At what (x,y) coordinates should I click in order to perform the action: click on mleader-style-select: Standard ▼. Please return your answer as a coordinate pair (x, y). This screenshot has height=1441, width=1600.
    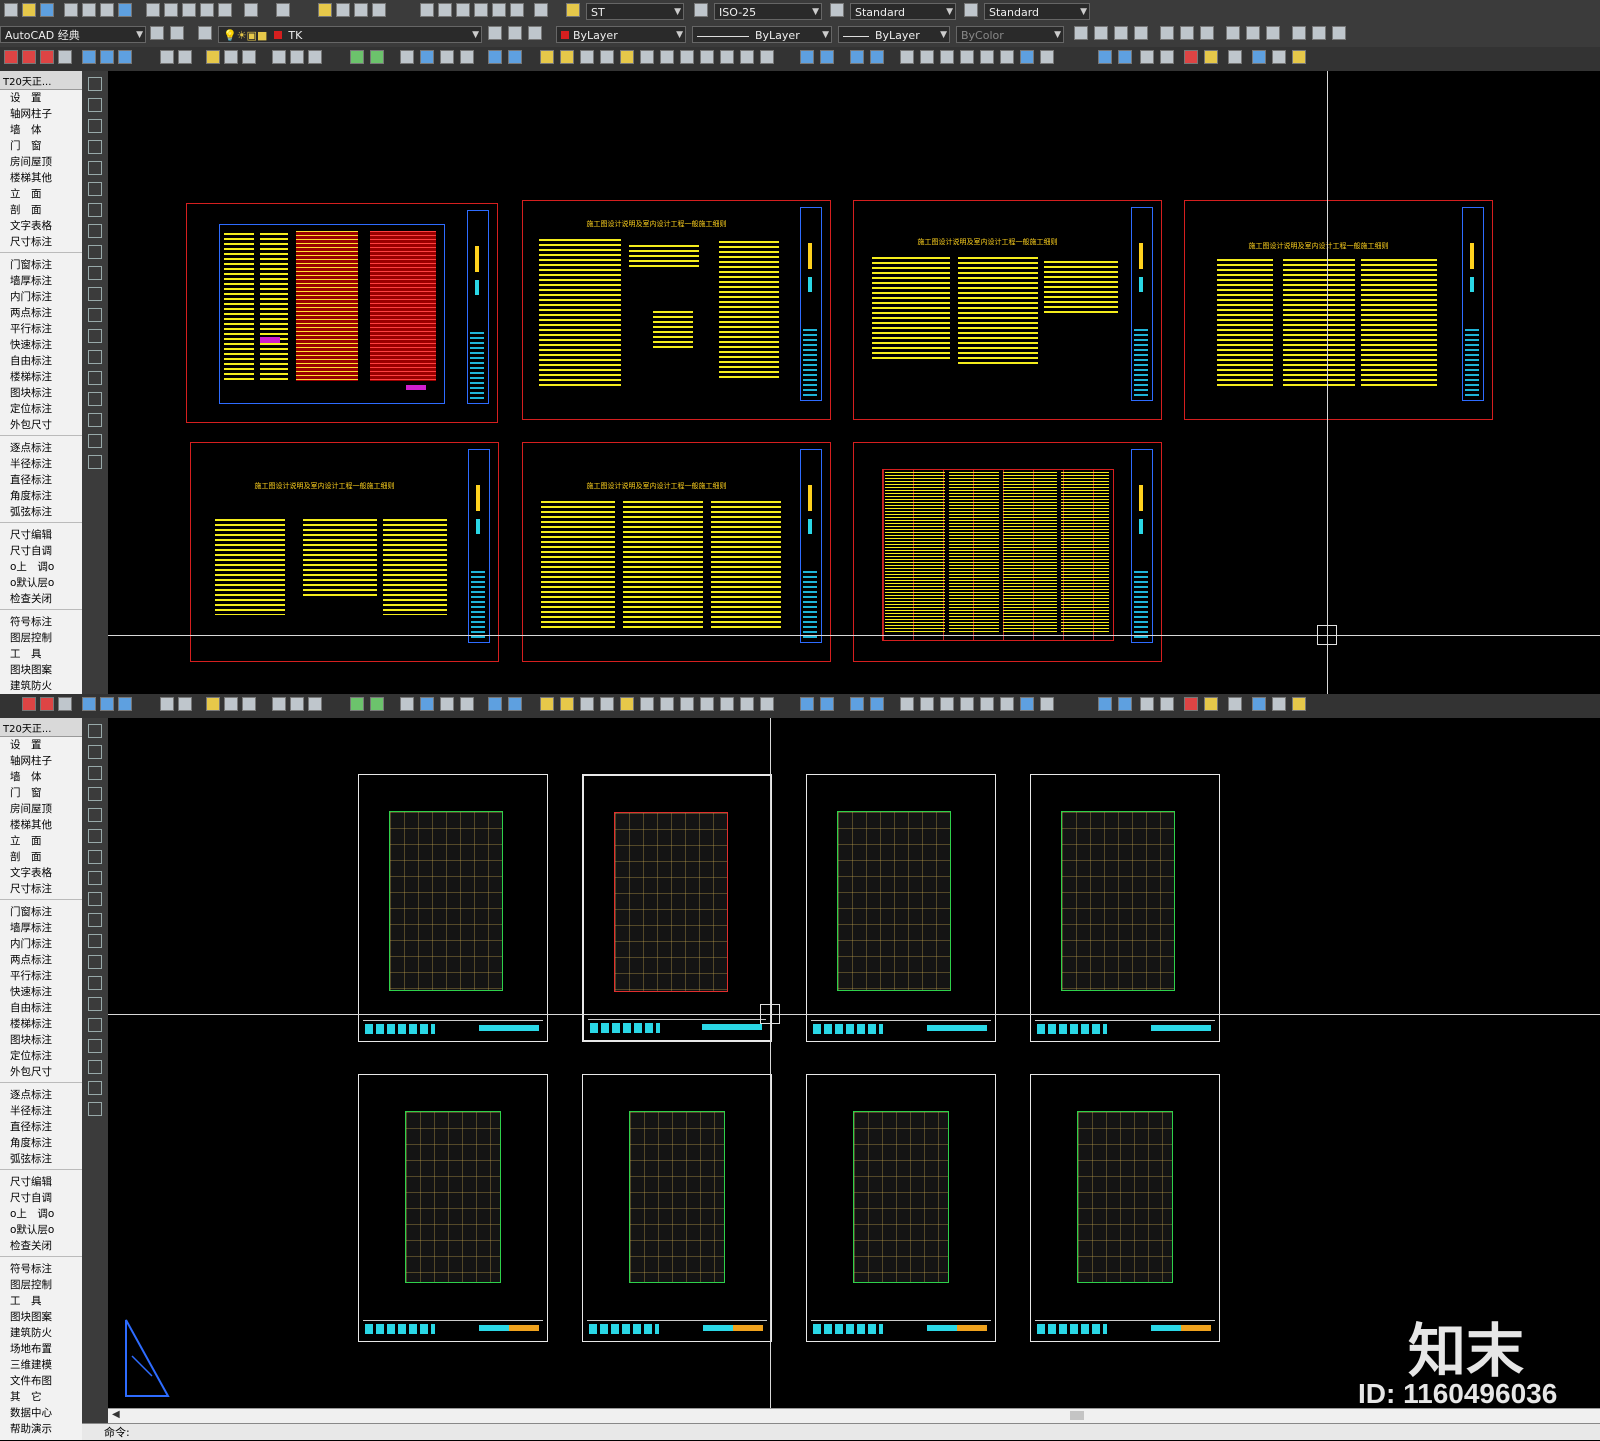
    Looking at the image, I should click on (1037, 11).